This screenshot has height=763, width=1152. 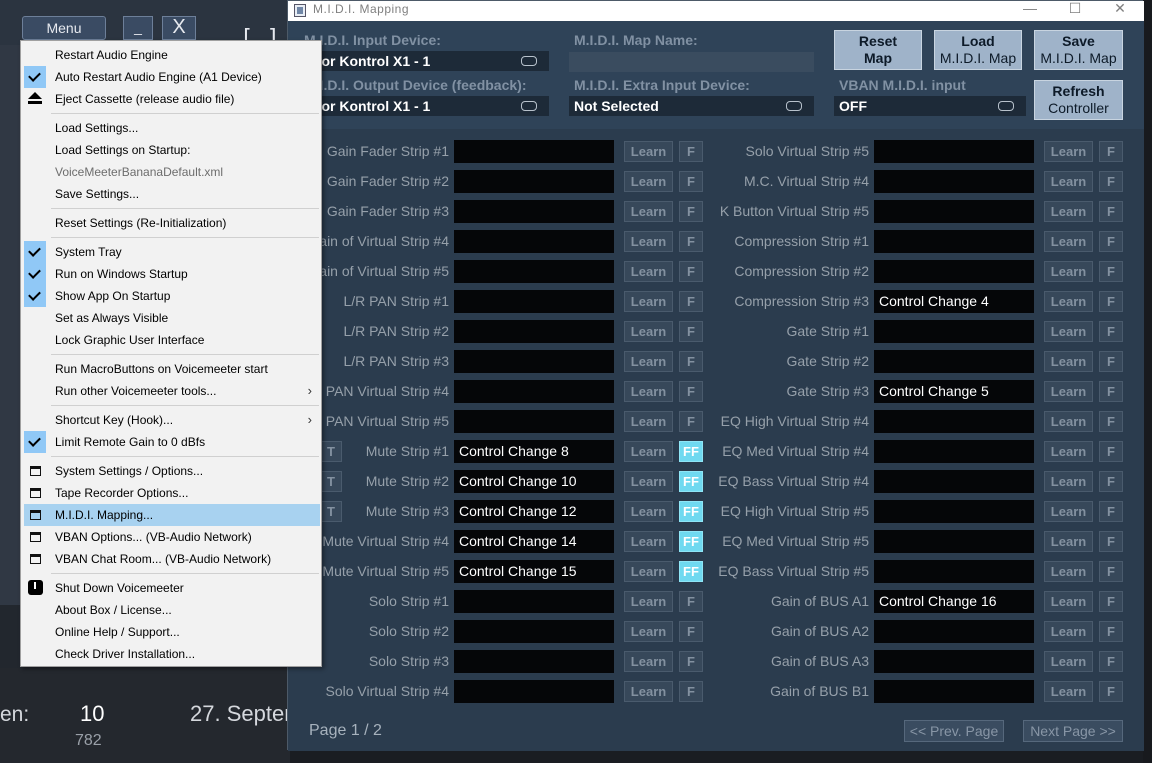 What do you see at coordinates (534, 451) in the screenshot?
I see `mapping-value-field: Control Change 8` at bounding box center [534, 451].